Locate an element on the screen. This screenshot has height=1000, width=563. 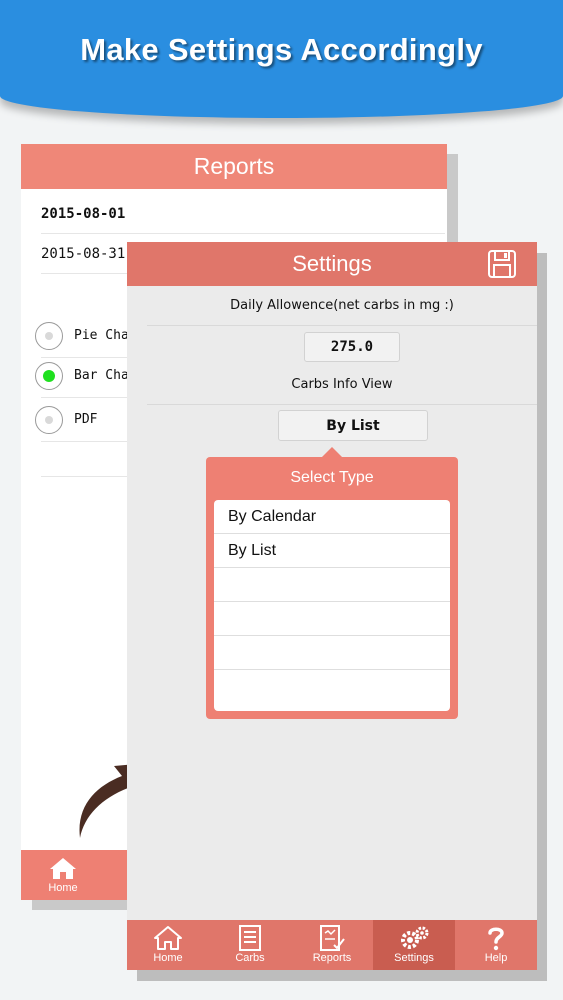
daily-allowance-row: Daily Allowence(net carbs in mg :) is located at coordinates (342, 306).